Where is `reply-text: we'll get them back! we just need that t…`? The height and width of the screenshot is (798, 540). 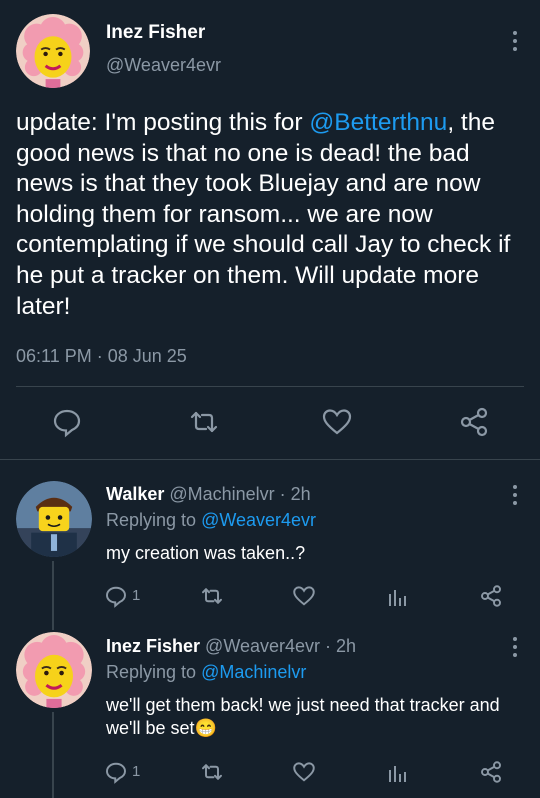 reply-text: we'll get them back! we just need that t… is located at coordinates (316, 717).